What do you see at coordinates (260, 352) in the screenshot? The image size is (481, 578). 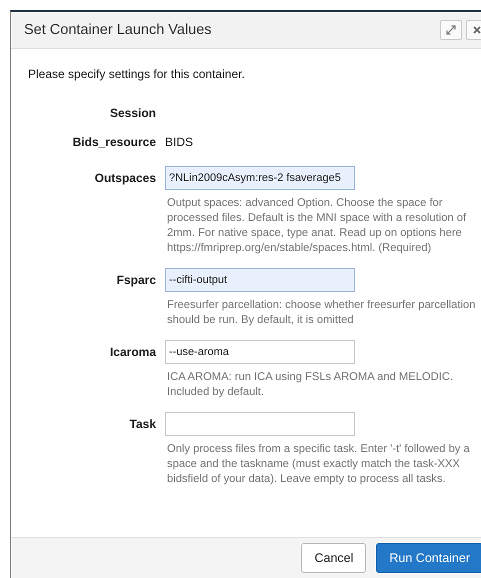 I see `input-field: --use-aroma` at bounding box center [260, 352].